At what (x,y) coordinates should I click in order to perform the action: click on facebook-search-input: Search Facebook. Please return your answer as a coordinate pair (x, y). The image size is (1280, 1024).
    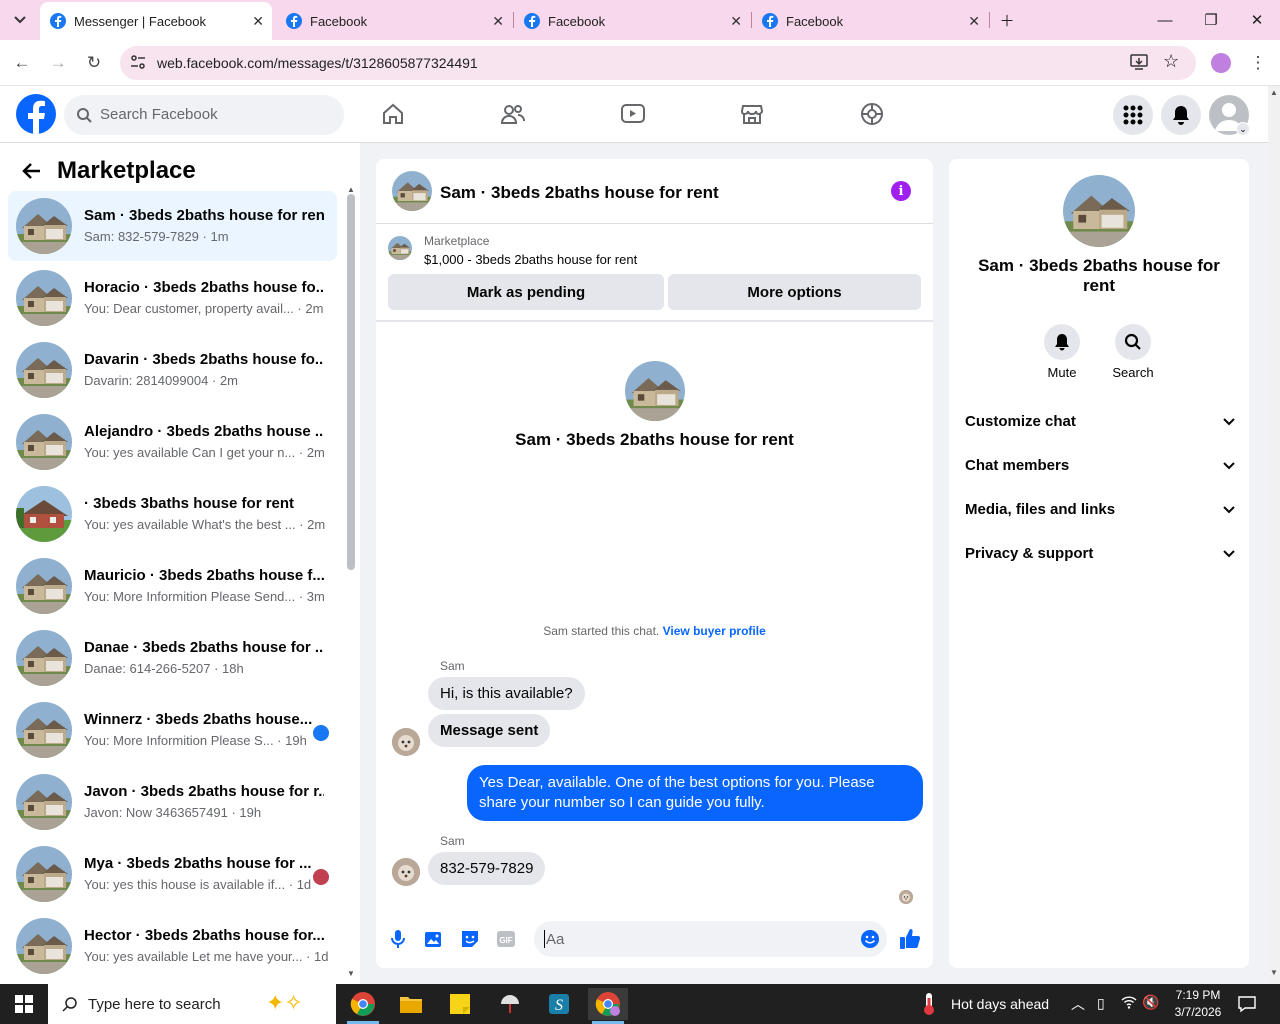
    Looking at the image, I should click on (204, 115).